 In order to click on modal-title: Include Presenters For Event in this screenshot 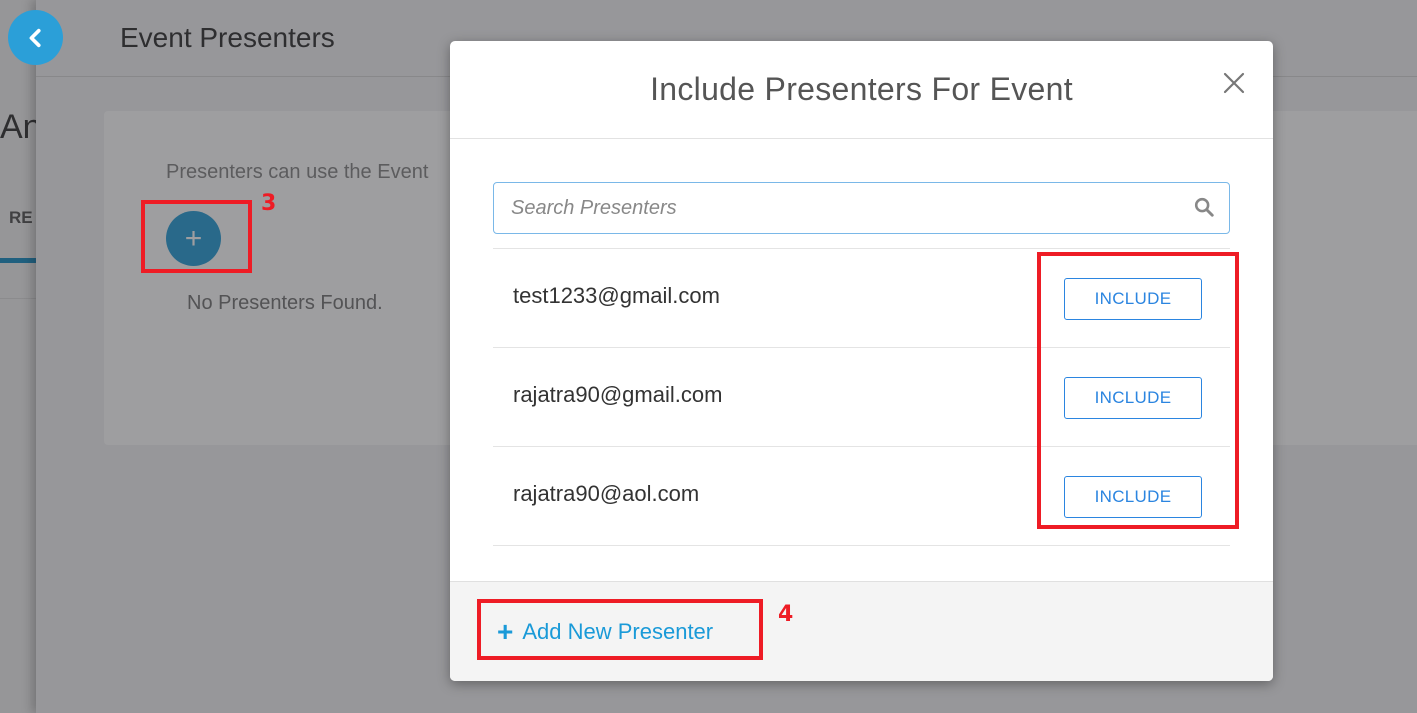, I will do `click(861, 89)`.